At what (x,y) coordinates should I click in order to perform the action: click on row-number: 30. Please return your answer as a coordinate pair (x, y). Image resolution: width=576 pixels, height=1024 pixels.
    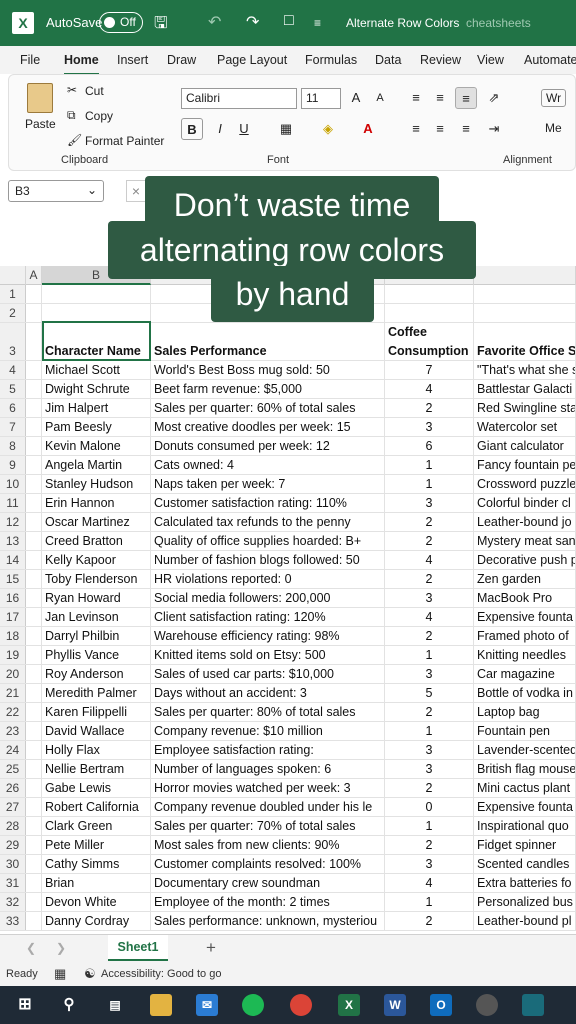
    Looking at the image, I should click on (13, 864).